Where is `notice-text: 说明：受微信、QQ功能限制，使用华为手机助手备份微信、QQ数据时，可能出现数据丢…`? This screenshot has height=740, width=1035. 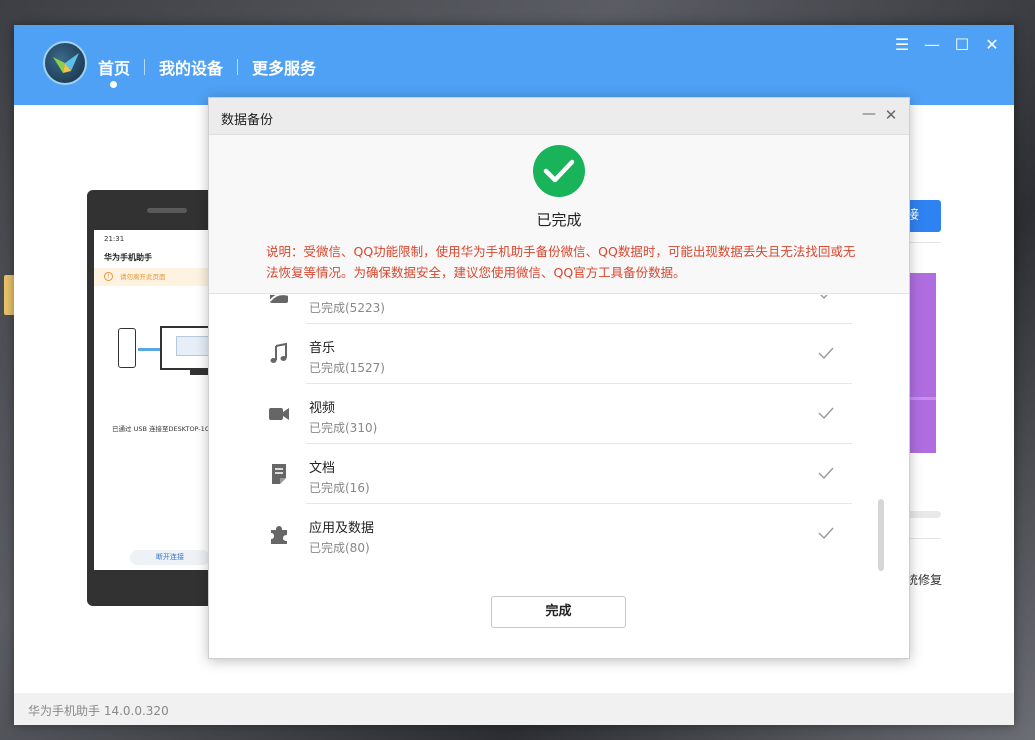
notice-text: 说明：受微信、QQ功能限制，使用华为手机助手备份微信、QQ数据时，可能出现数据丢… is located at coordinates (561, 262).